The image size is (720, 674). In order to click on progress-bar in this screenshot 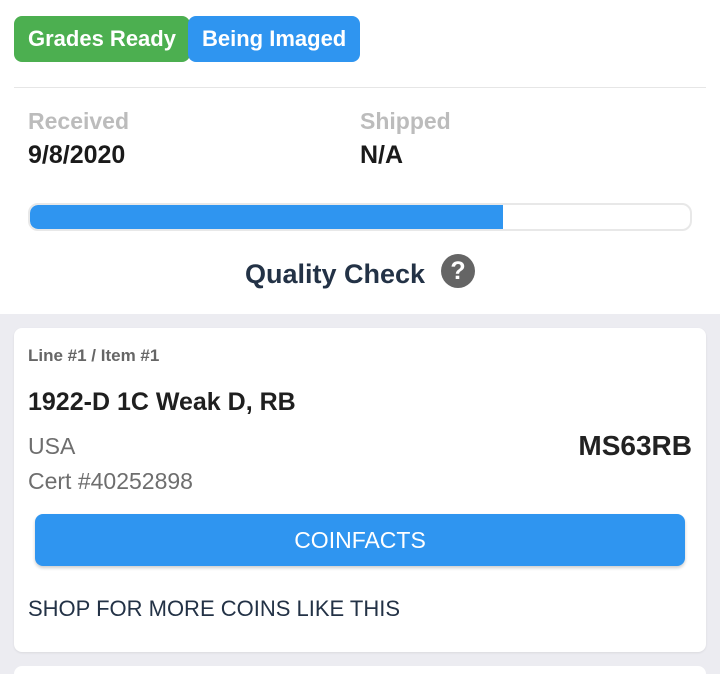, I will do `click(360, 217)`.